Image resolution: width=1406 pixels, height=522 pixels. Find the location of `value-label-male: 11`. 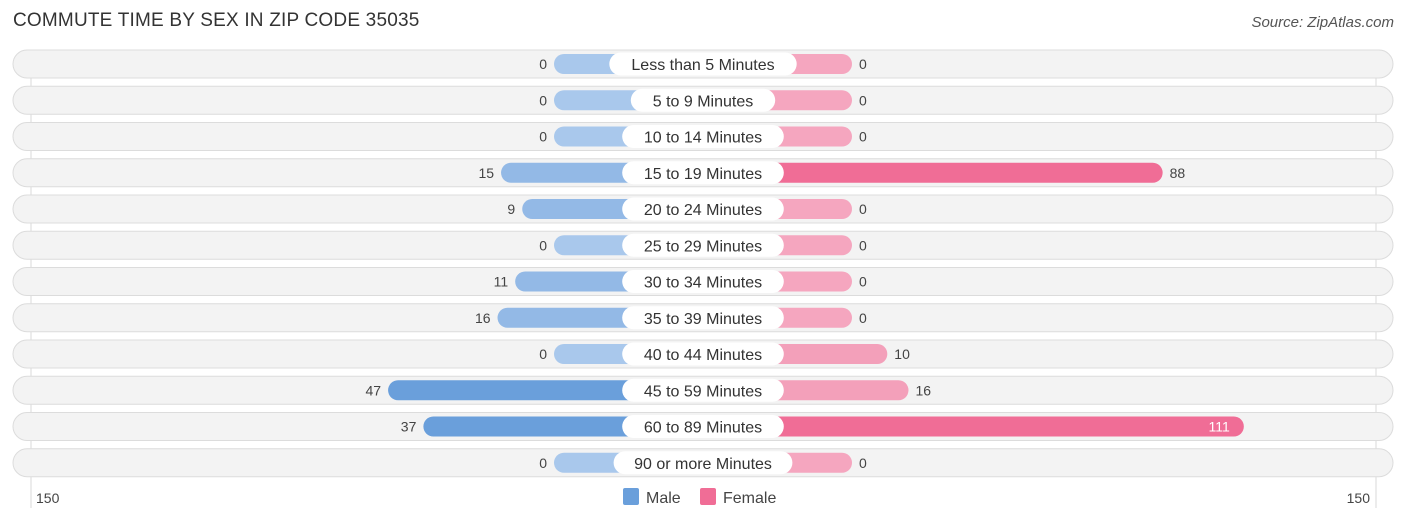

value-label-male: 11 is located at coordinates (501, 282).